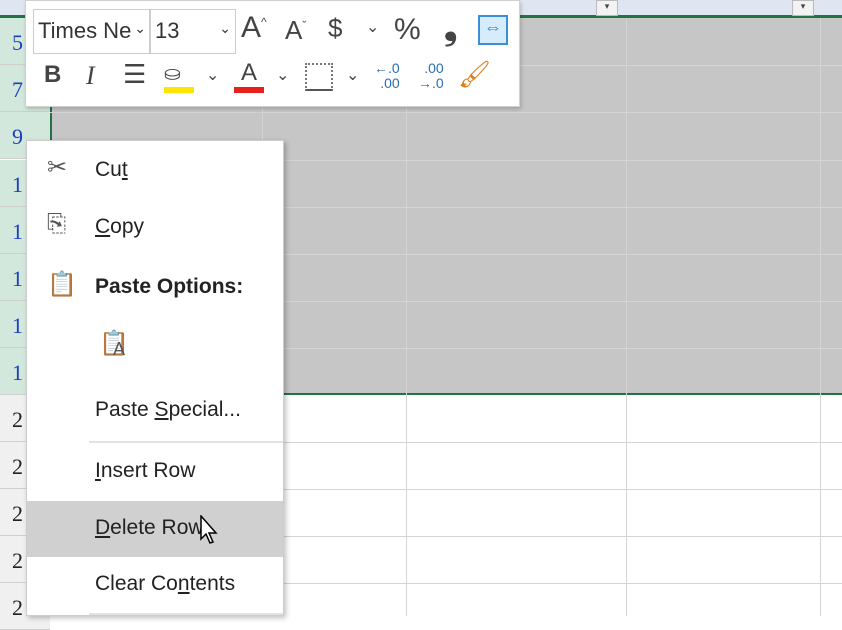  I want to click on accounting-format-button: $, so click(335, 28).